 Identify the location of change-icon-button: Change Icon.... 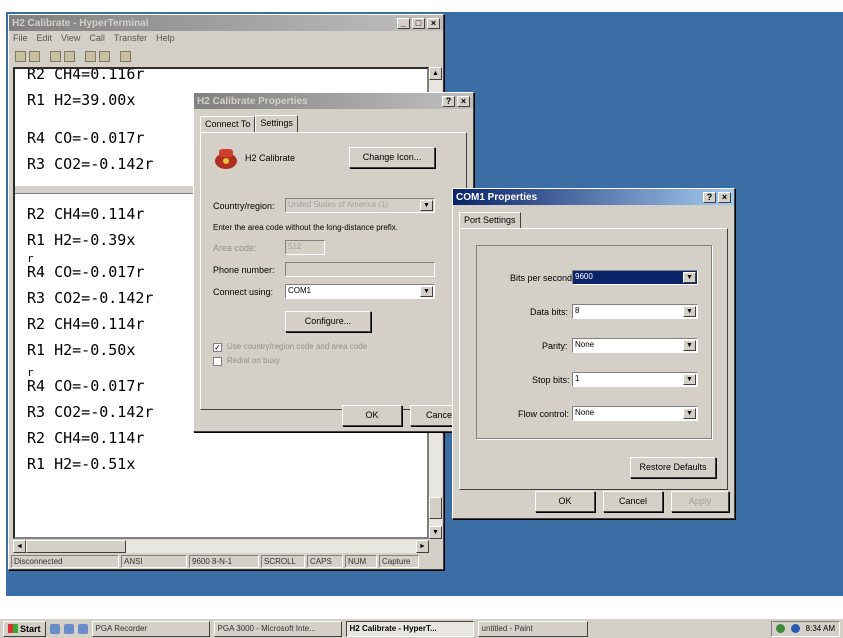
(392, 157).